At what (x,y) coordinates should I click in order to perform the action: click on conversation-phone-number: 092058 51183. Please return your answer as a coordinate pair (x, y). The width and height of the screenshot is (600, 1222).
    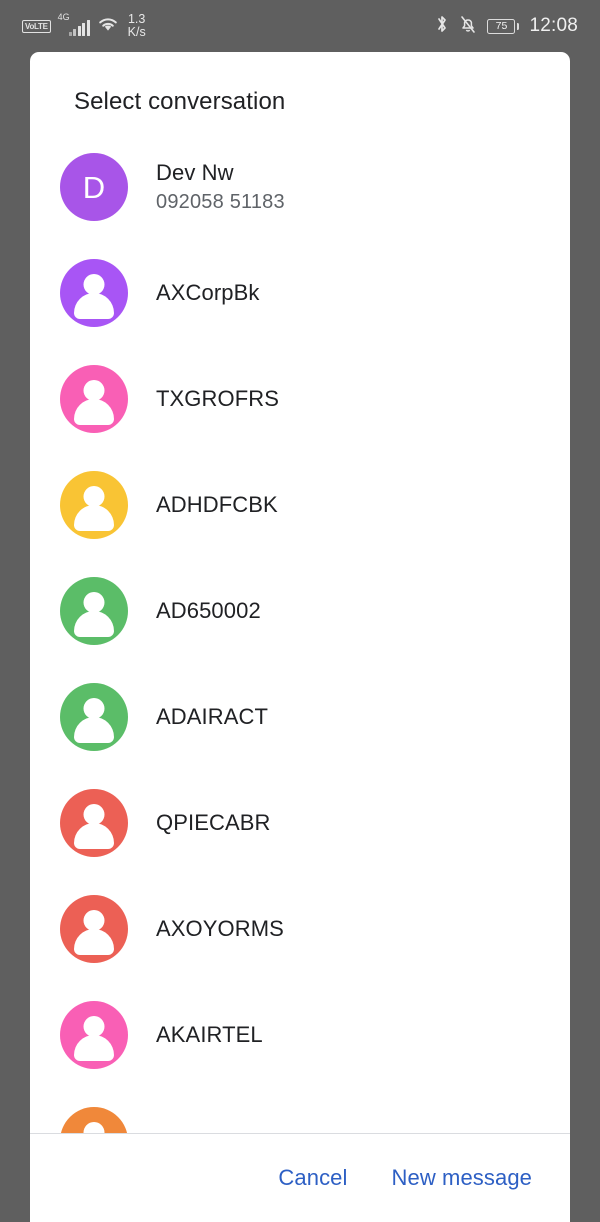
    Looking at the image, I should click on (220, 202).